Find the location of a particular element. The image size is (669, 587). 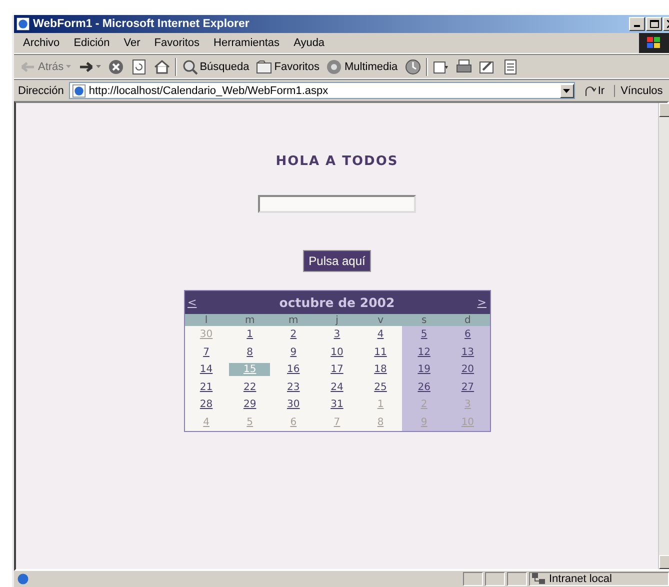

day-link: 8 is located at coordinates (250, 352).